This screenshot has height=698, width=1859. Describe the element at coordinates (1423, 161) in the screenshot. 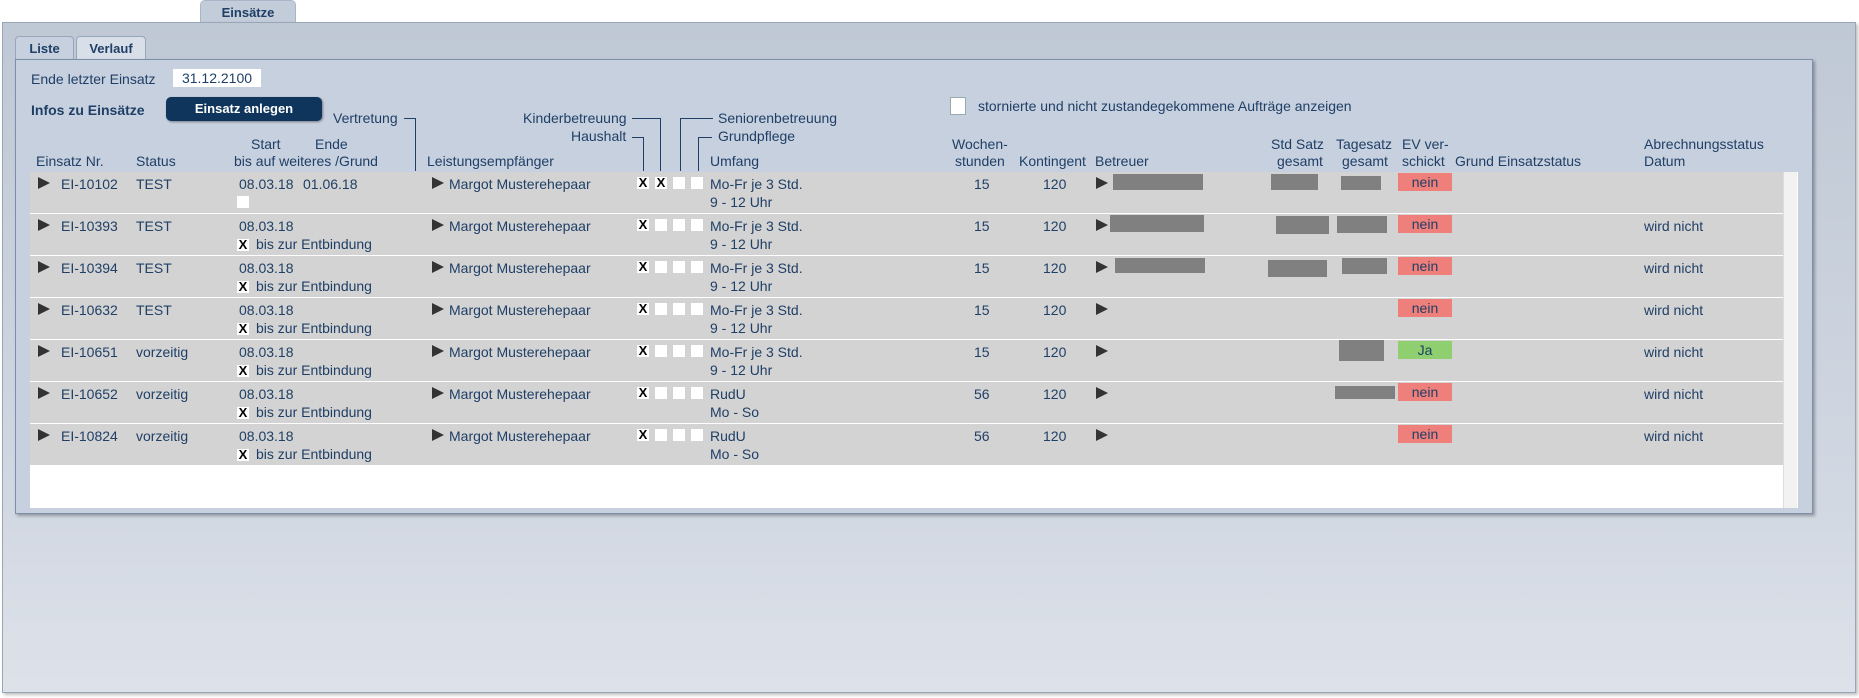

I see `header-ev-2: schickt` at that location.